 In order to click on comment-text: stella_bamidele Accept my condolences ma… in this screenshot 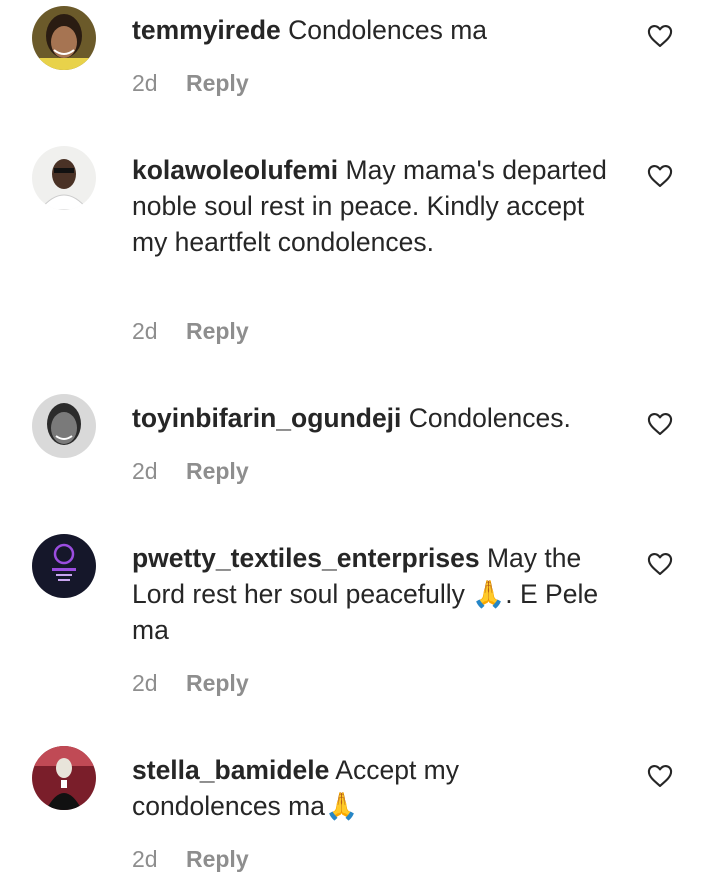, I will do `click(372, 788)`.